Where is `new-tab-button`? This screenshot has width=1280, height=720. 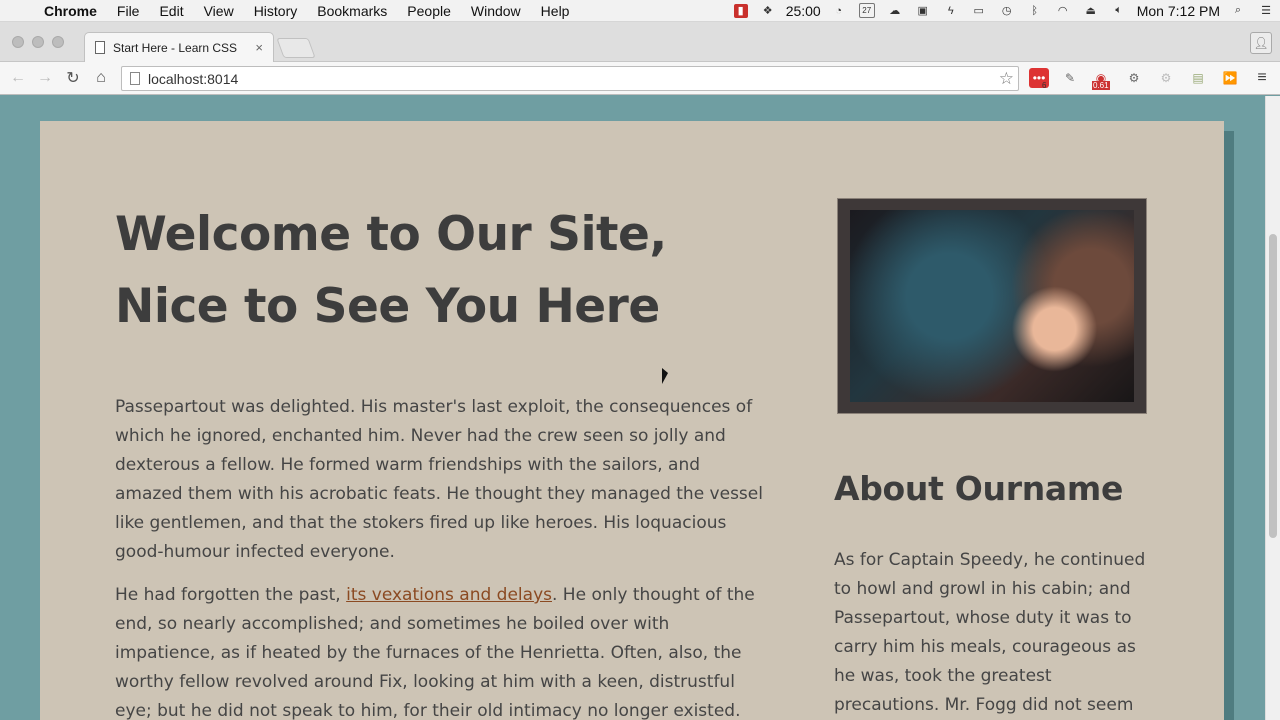
new-tab-button is located at coordinates (296, 48).